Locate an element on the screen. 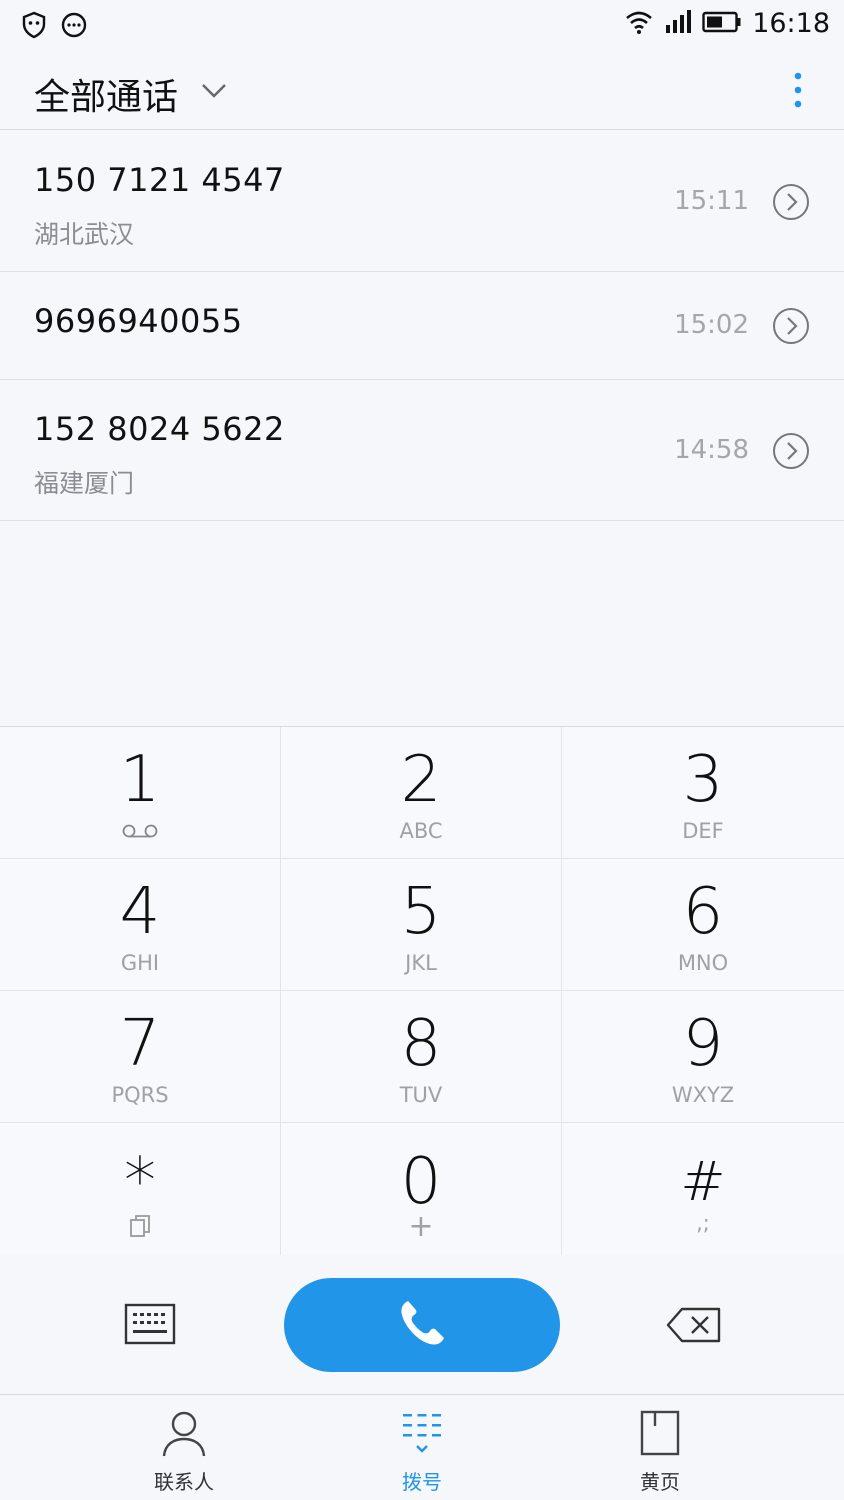 The image size is (844, 1500). nav-dial: 拨号 is located at coordinates (422, 1448).